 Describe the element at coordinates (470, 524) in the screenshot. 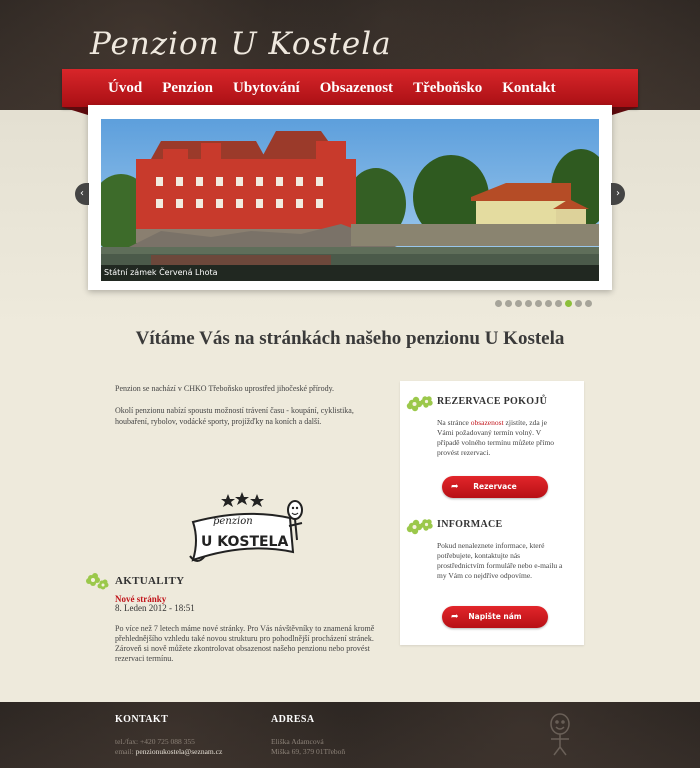

I see `info-title: INFORMACE` at that location.